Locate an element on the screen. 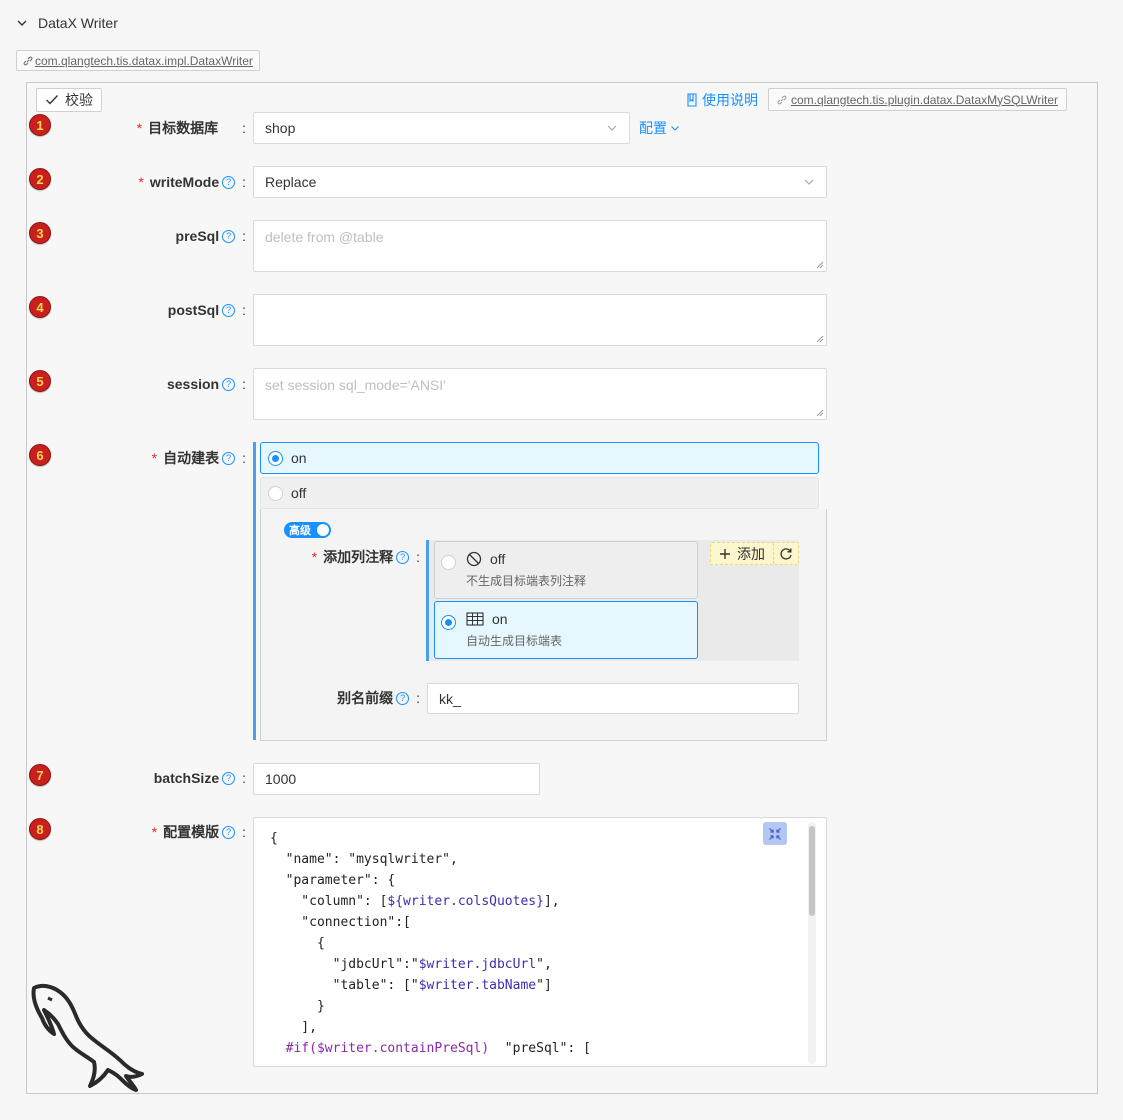 Image resolution: width=1123 pixels, height=1120 pixels. code-line: } is located at coordinates (297, 1006).